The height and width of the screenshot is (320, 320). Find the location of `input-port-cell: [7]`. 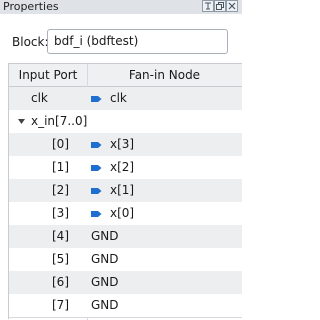

input-port-cell: [7] is located at coordinates (60, 305).